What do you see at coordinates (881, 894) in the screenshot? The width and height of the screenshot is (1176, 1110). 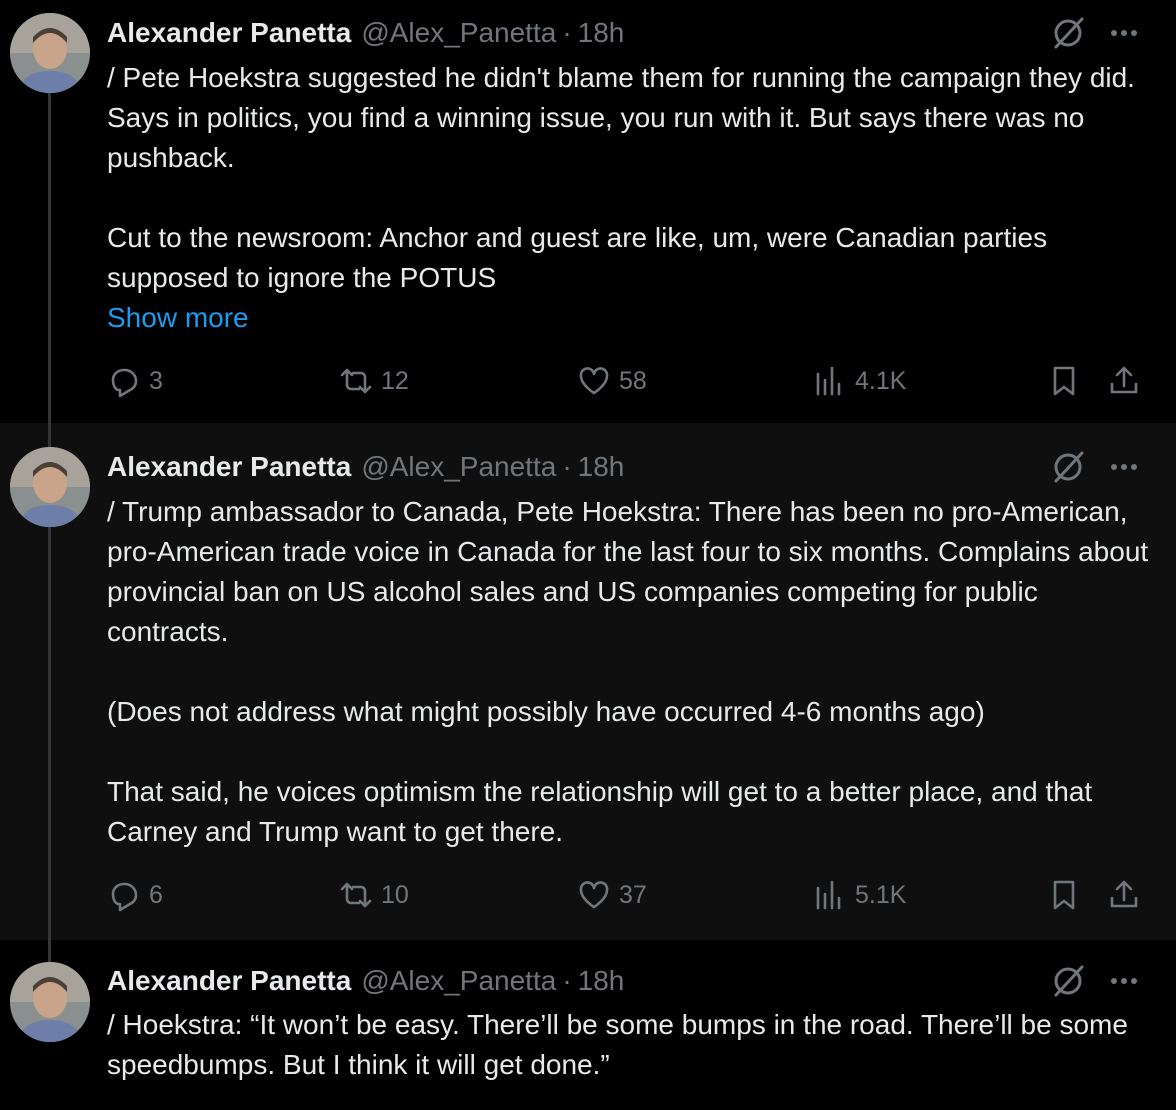 I see `view-count: 5.1K` at bounding box center [881, 894].